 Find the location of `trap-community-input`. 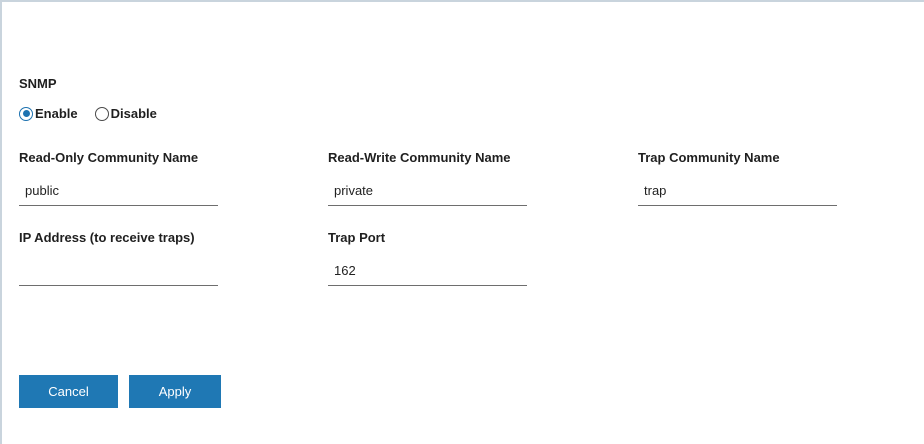

trap-community-input is located at coordinates (737, 191).